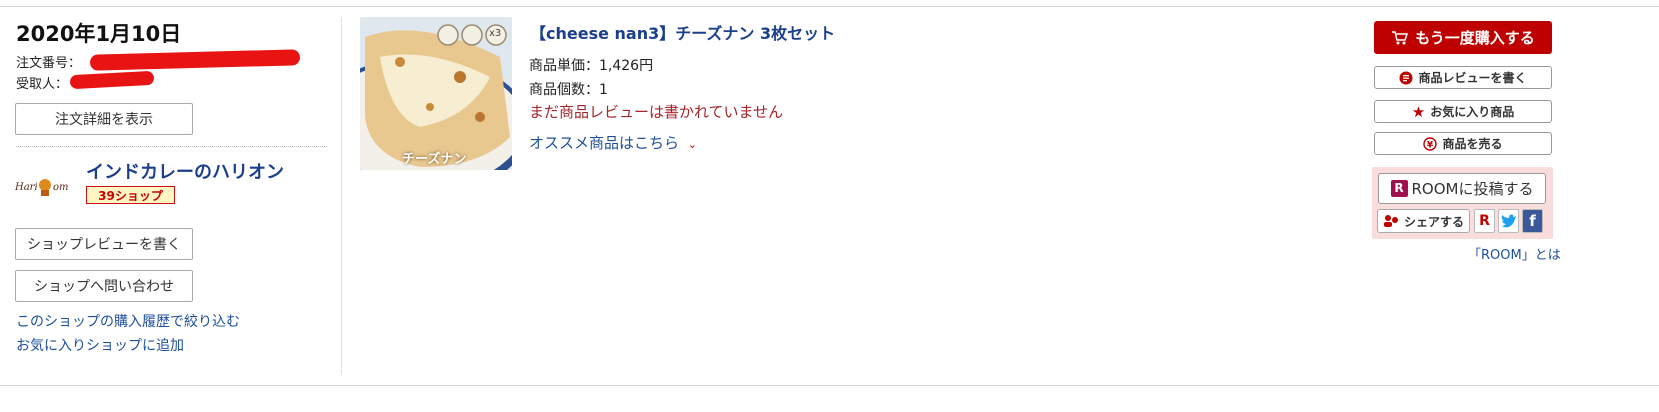  Describe the element at coordinates (41, 187) in the screenshot. I see `shop-logo-graphic: Hari om` at that location.